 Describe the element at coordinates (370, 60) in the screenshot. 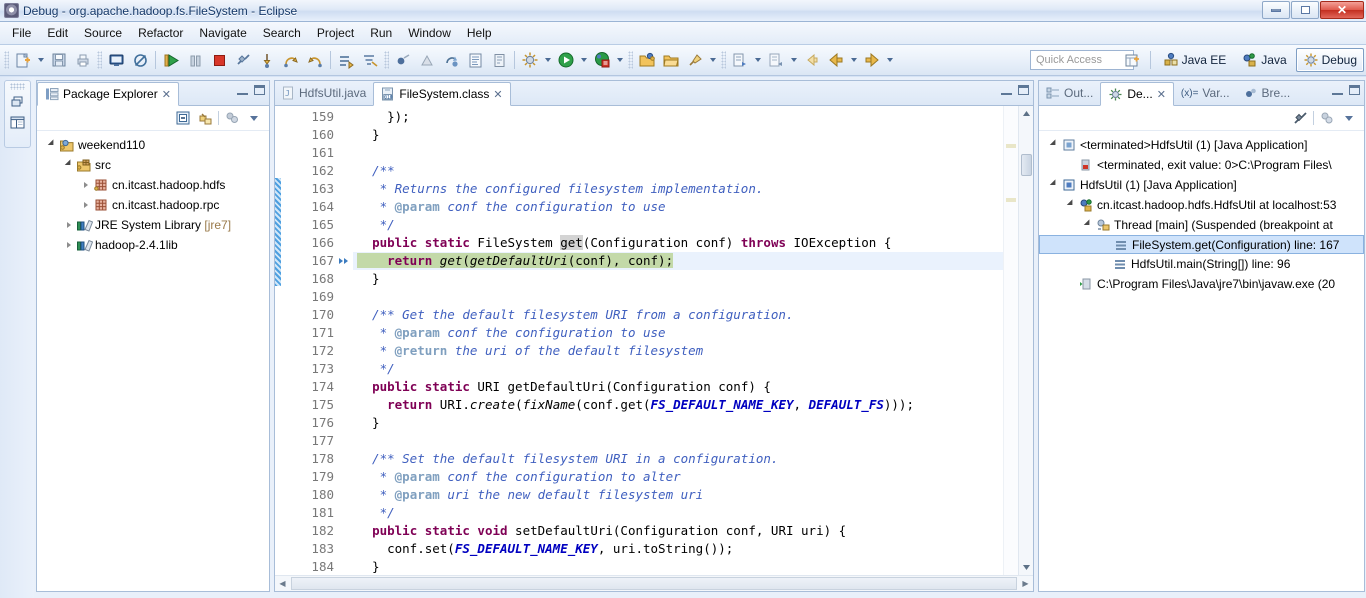

I see `use-step-filters-icon` at that location.